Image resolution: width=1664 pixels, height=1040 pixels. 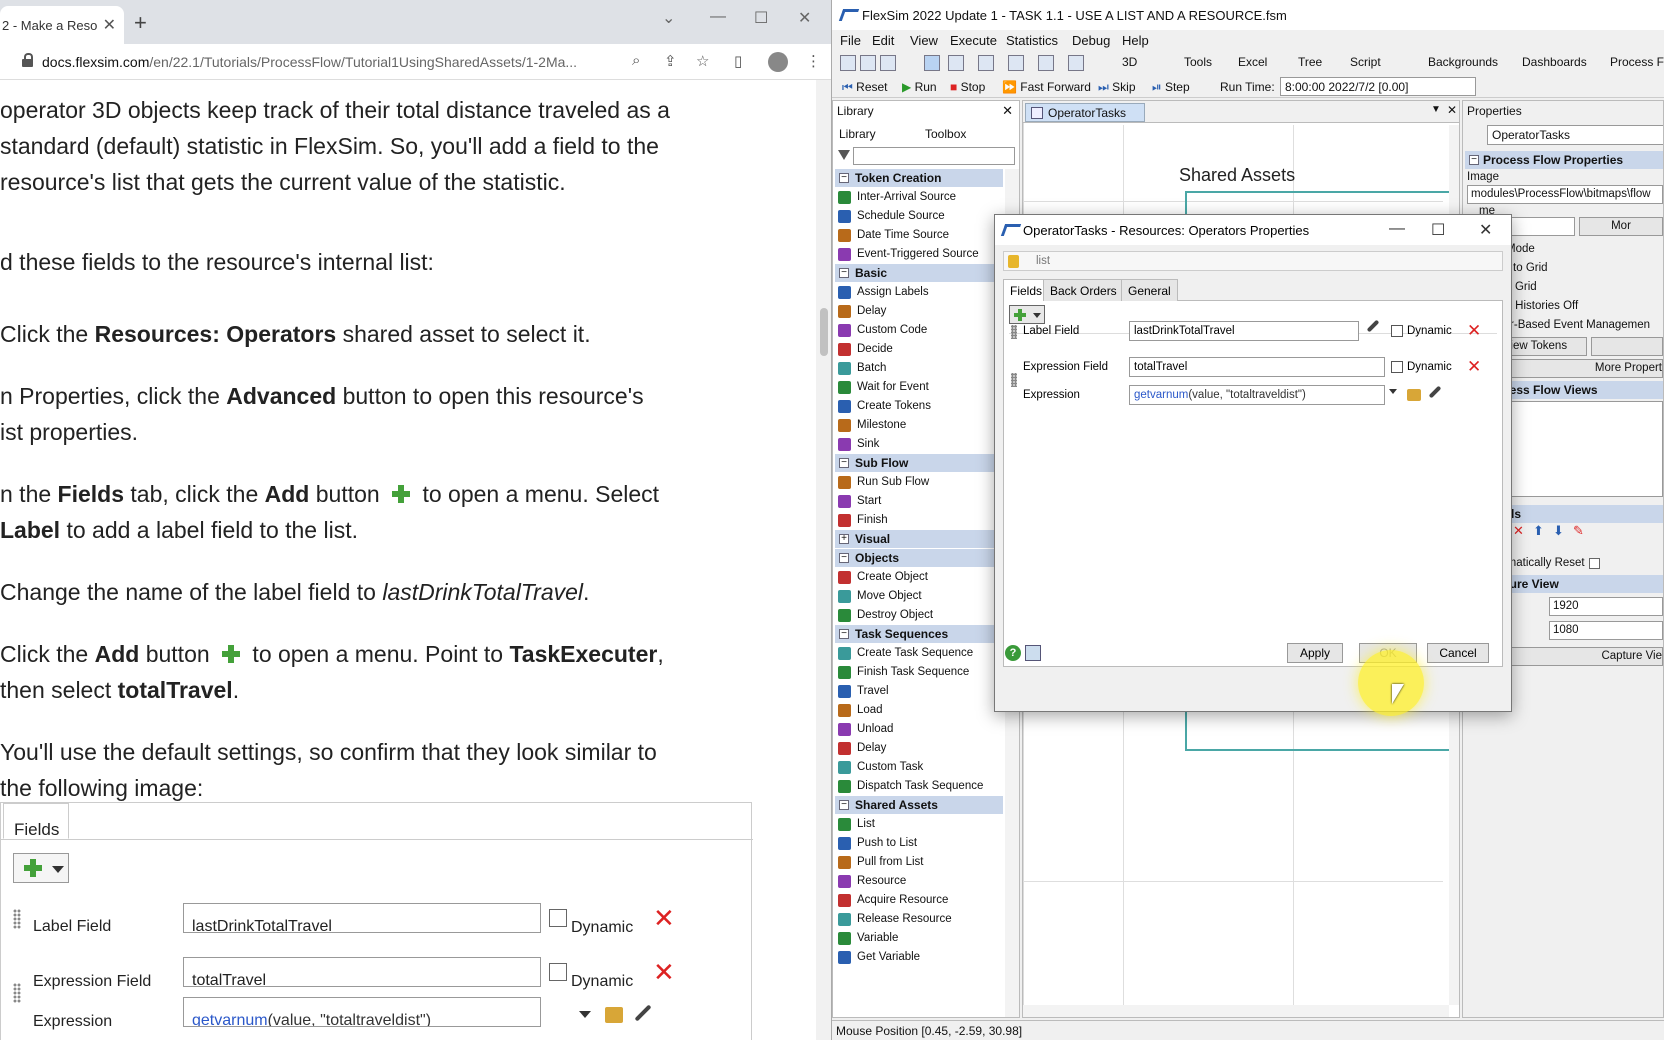 What do you see at coordinates (1474, 367) in the screenshot?
I see `remove-expression-field-icon: ✕` at bounding box center [1474, 367].